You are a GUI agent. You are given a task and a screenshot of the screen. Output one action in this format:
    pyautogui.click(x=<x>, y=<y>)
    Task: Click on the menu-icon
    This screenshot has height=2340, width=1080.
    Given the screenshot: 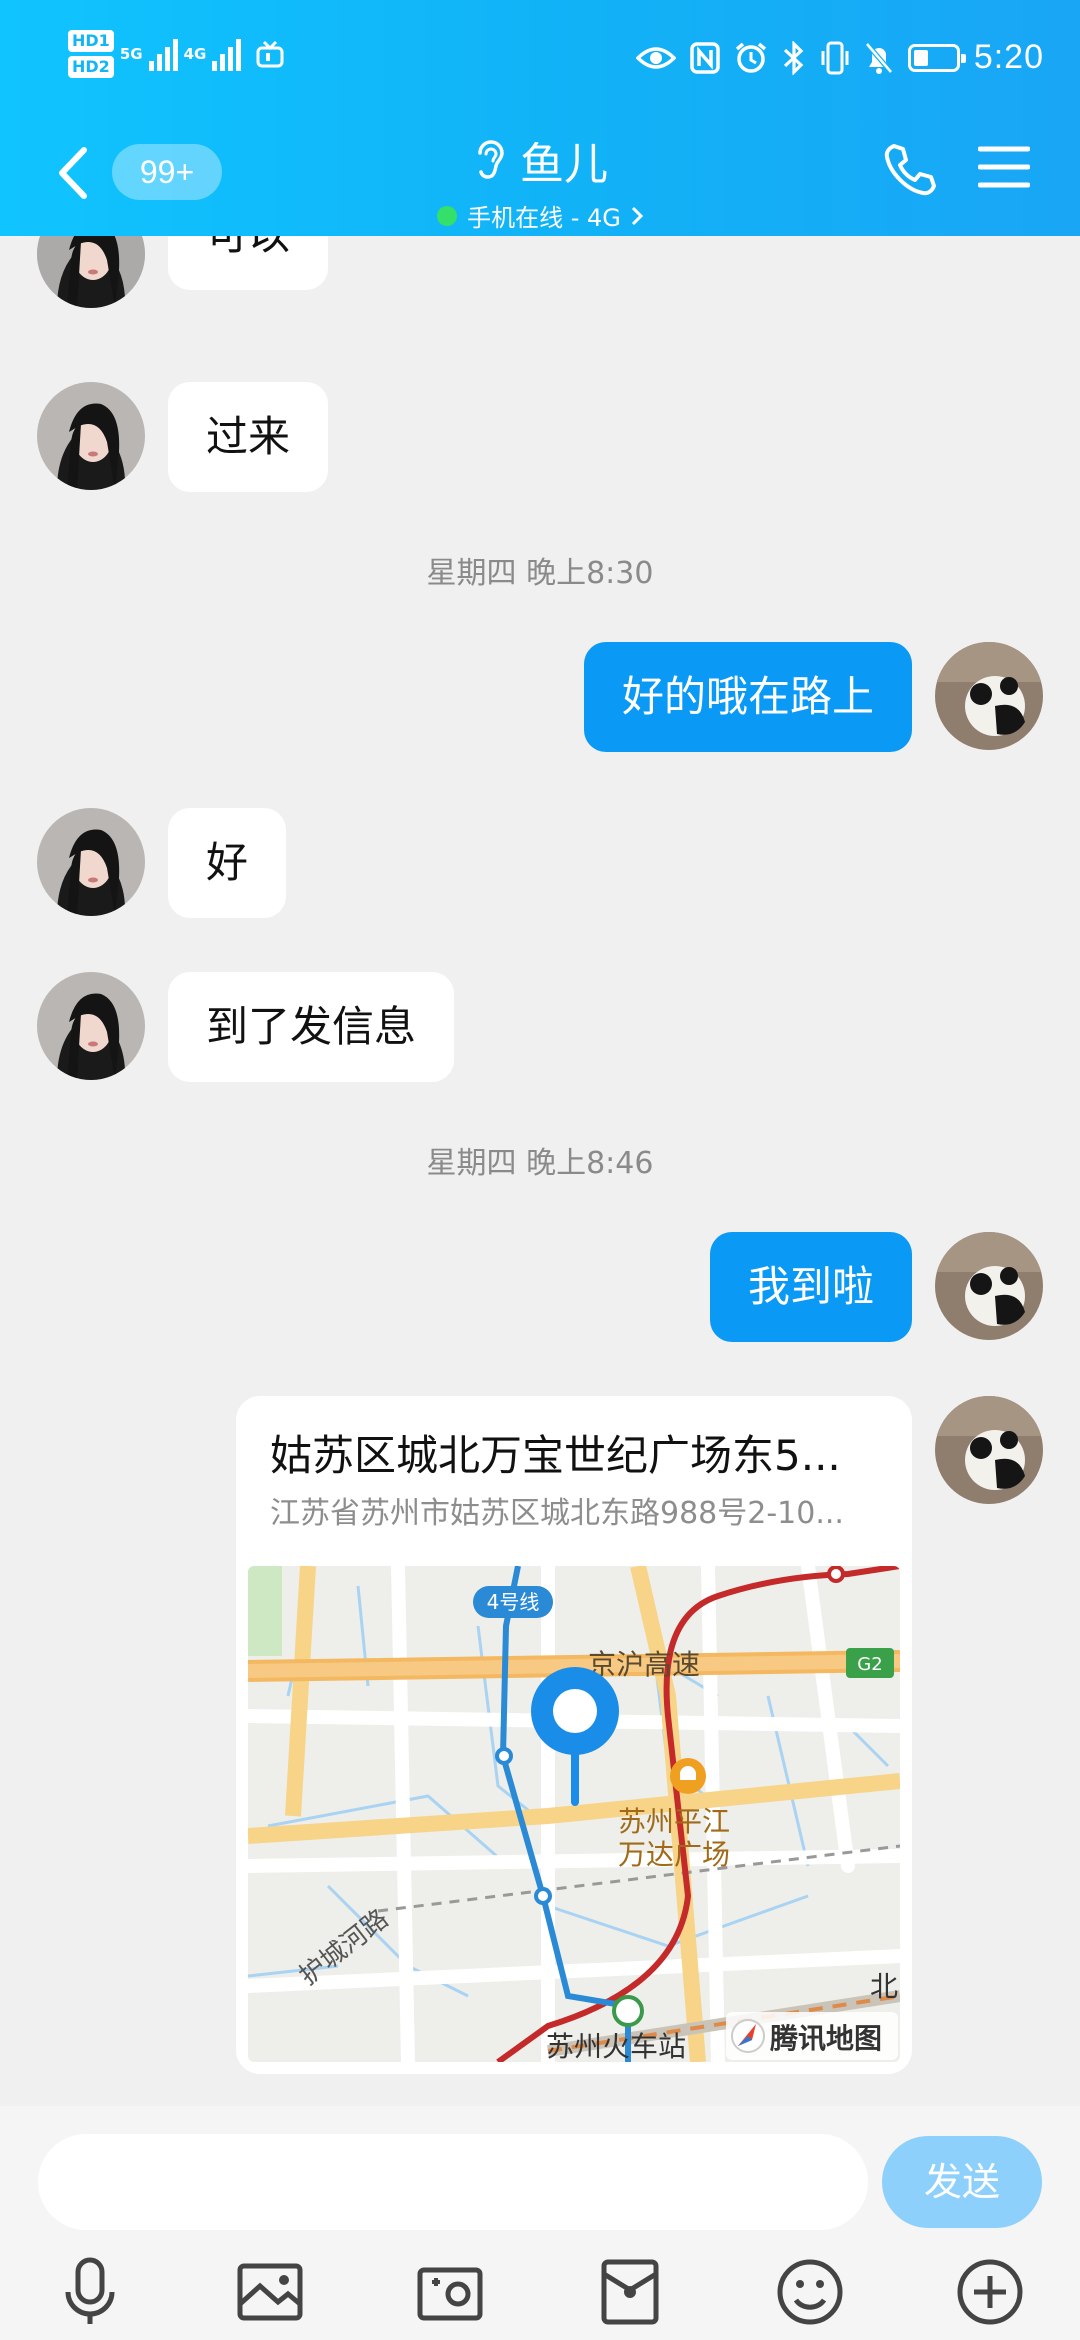 What is the action you would take?
    pyautogui.click(x=1004, y=167)
    